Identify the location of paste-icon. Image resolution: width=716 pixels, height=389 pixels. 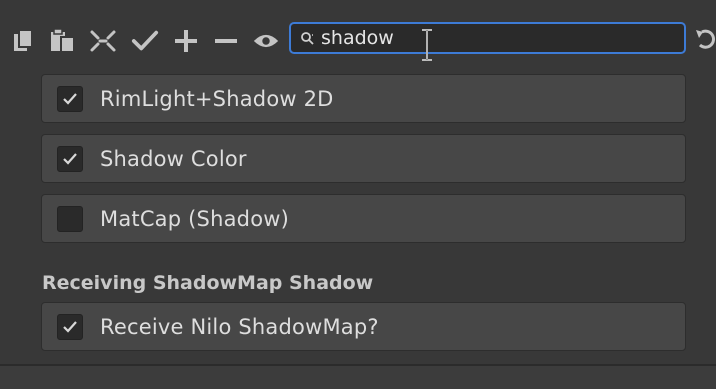
(63, 41).